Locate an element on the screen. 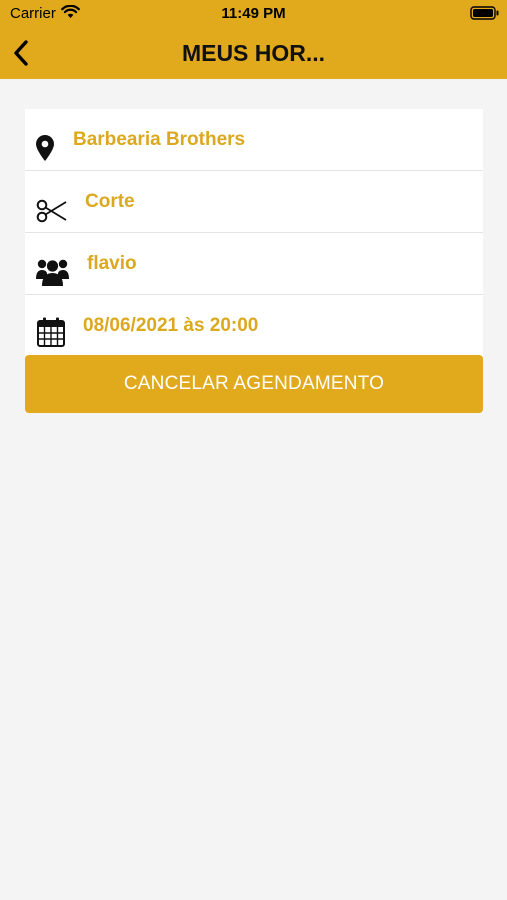 The height and width of the screenshot is (900, 507). location-row: Barbearia Brothers is located at coordinates (254, 140).